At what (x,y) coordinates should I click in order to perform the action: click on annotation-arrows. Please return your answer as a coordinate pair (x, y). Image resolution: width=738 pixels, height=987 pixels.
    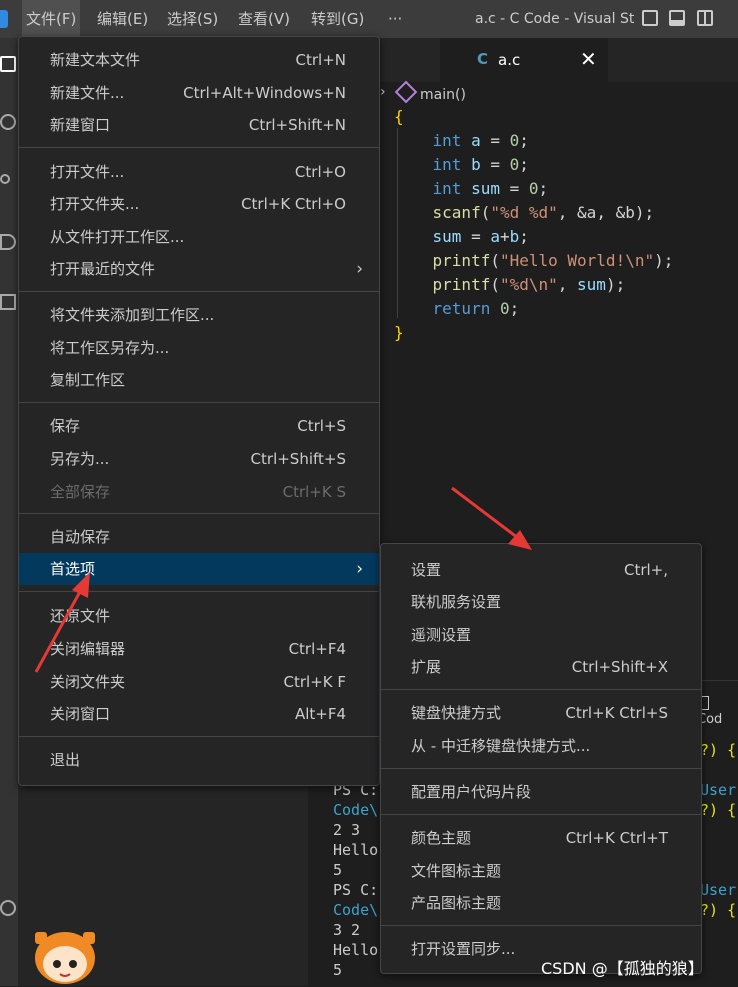
    Looking at the image, I should click on (283, 579).